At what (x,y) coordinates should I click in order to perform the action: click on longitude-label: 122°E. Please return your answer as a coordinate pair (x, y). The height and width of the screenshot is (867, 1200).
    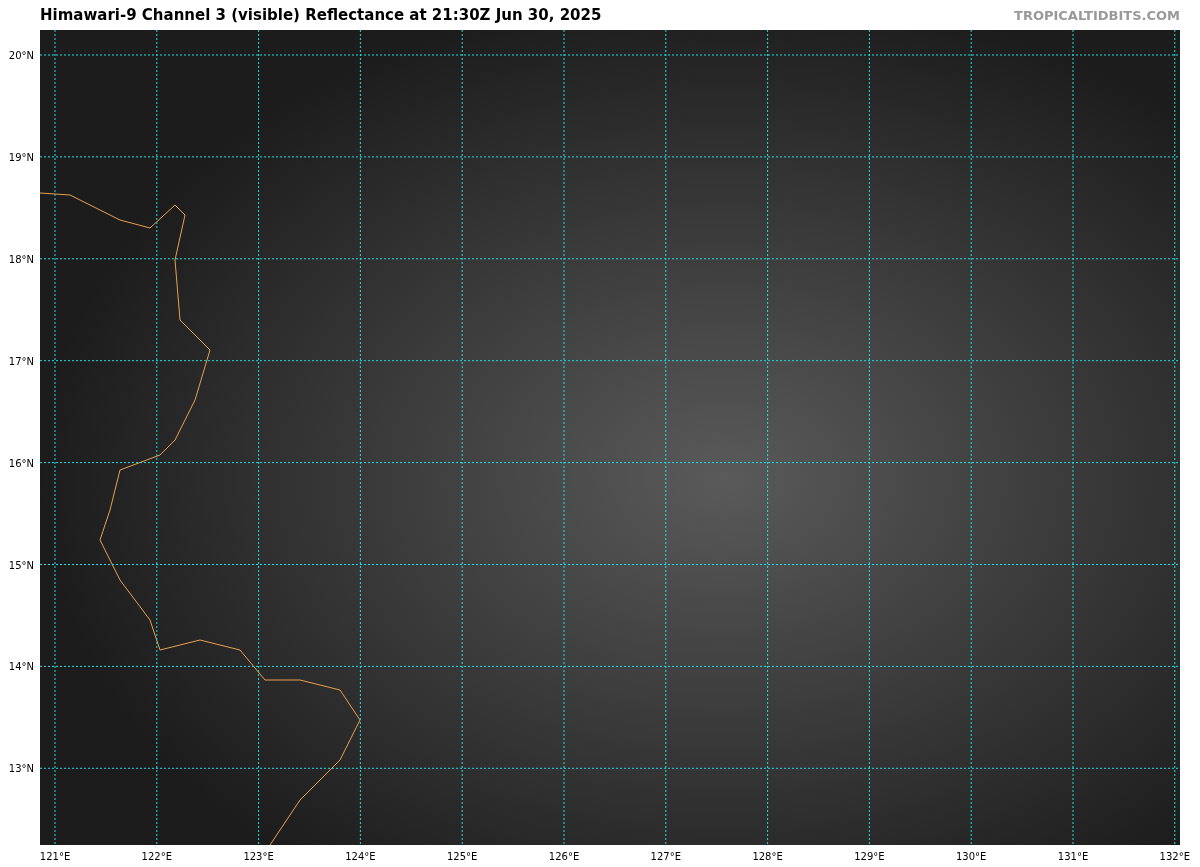
    Looking at the image, I should click on (156, 856).